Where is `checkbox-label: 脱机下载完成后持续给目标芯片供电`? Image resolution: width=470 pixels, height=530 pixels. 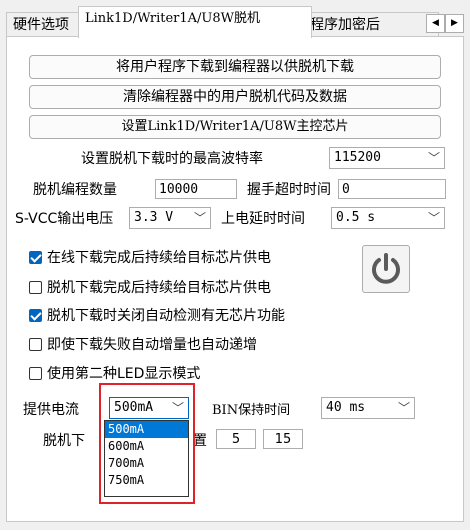 checkbox-label: 脱机下载完成后持续给目标芯片供电 is located at coordinates (159, 288).